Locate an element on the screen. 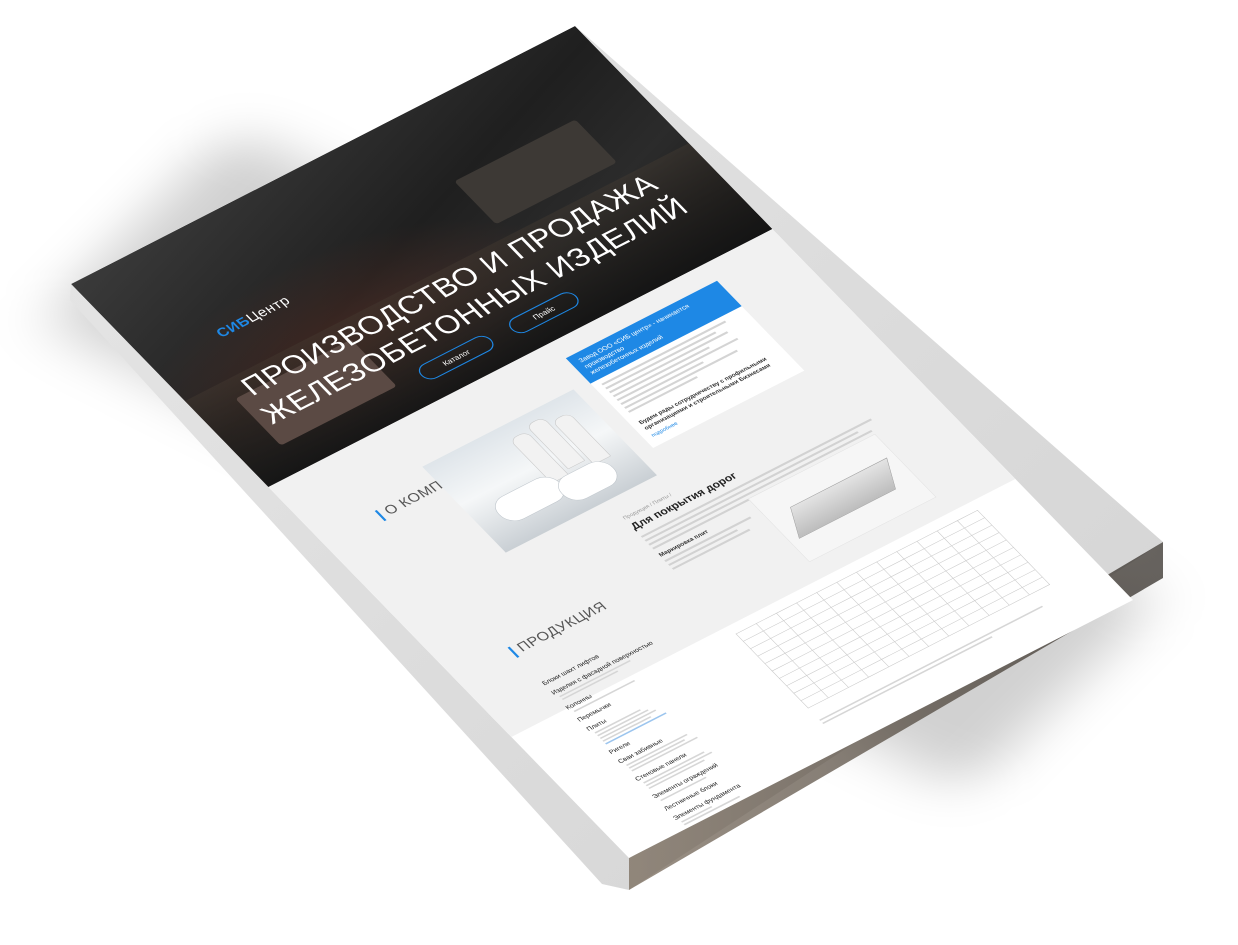 This screenshot has width=1238, height=945. main-nav is located at coordinates (328, 274).